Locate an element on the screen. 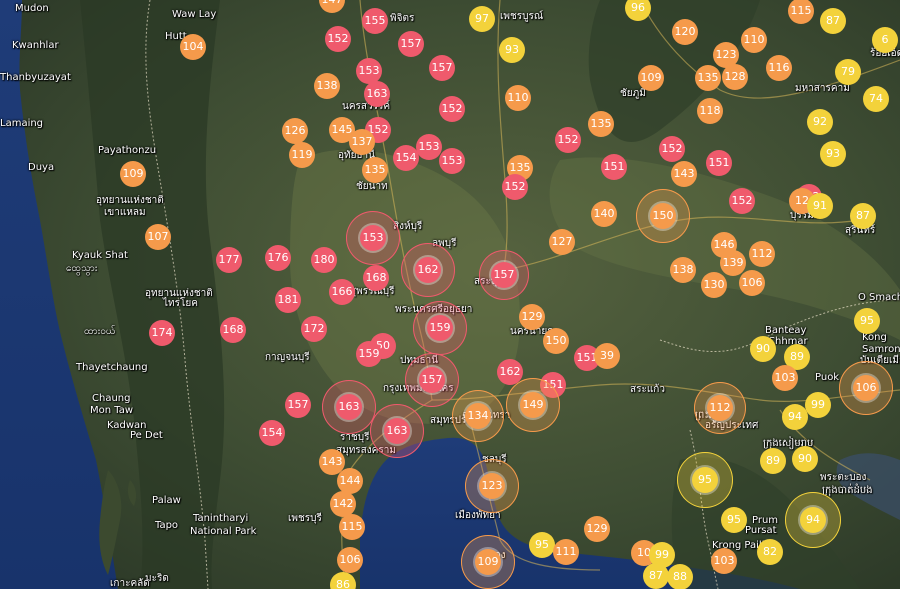  aqi-marker: 88 is located at coordinates (680, 576).